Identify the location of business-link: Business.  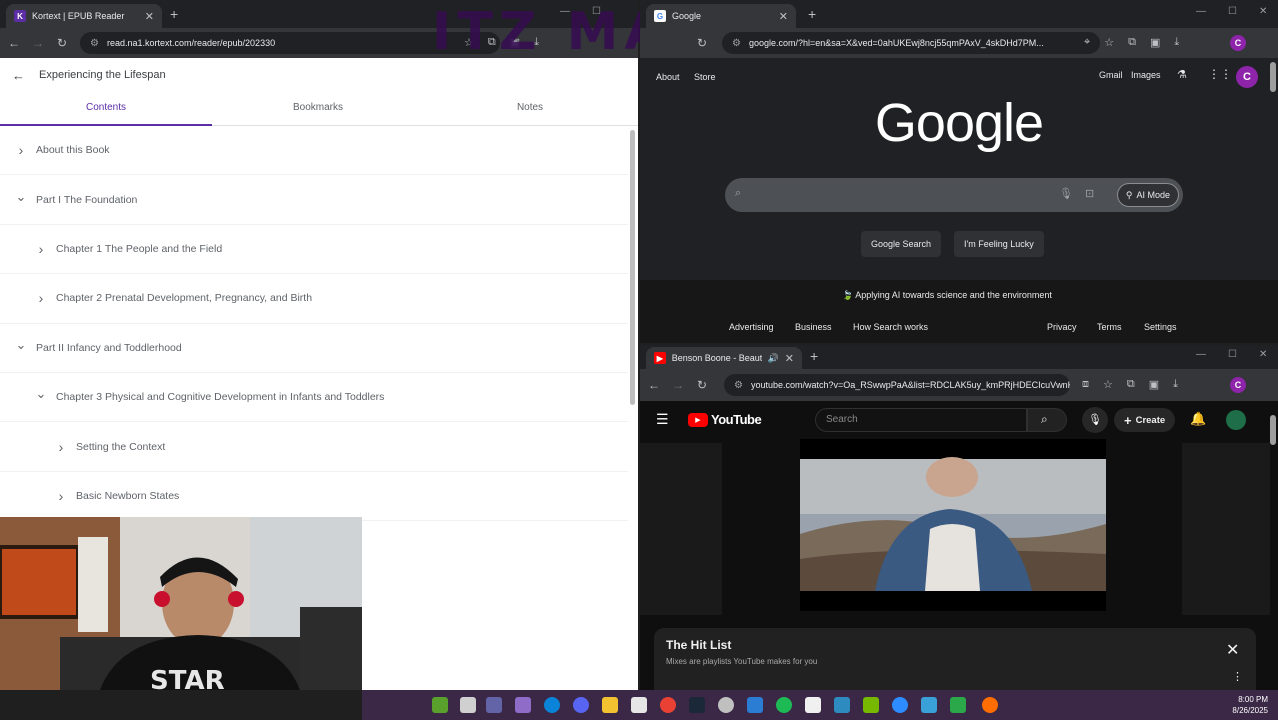
(813, 327).